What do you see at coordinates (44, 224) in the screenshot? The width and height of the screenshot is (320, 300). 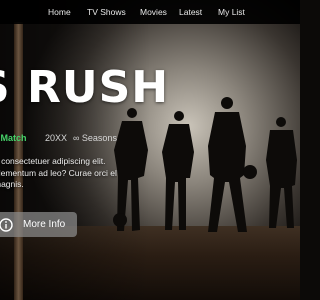 I see `more-info-label: More Info` at bounding box center [44, 224].